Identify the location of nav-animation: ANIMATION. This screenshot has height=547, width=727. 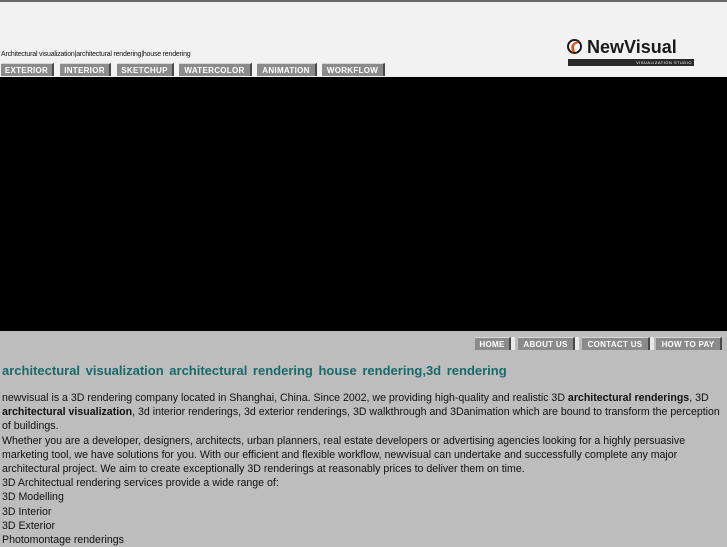
(287, 69).